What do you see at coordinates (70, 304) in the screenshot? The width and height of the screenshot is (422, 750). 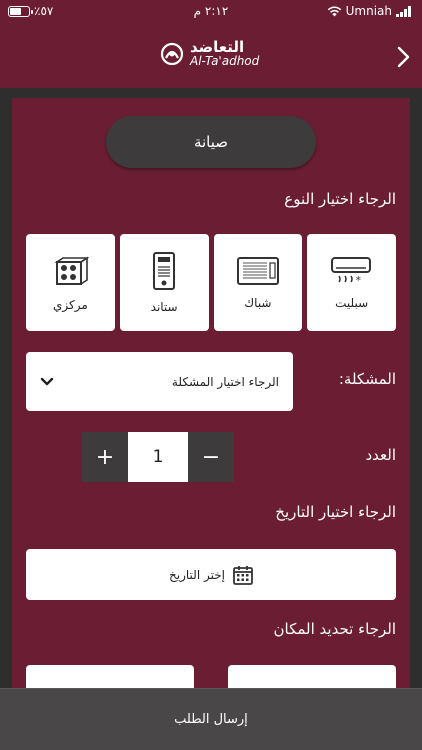 I see `type-label-central: مركزي` at bounding box center [70, 304].